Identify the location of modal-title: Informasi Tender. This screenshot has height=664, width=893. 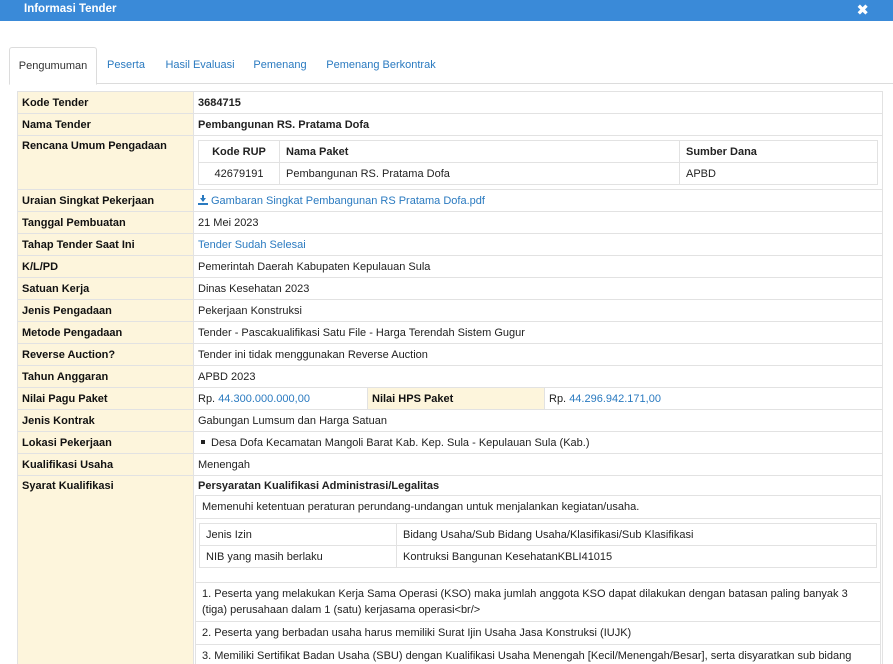
(70, 9).